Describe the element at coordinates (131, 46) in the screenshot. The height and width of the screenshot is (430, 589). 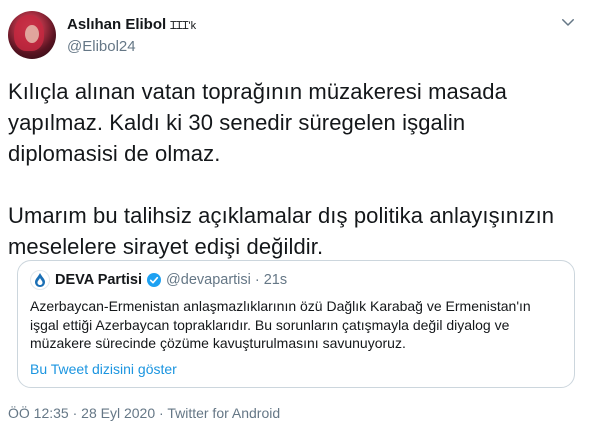
I see `author-handle: @Elibol24` at that location.